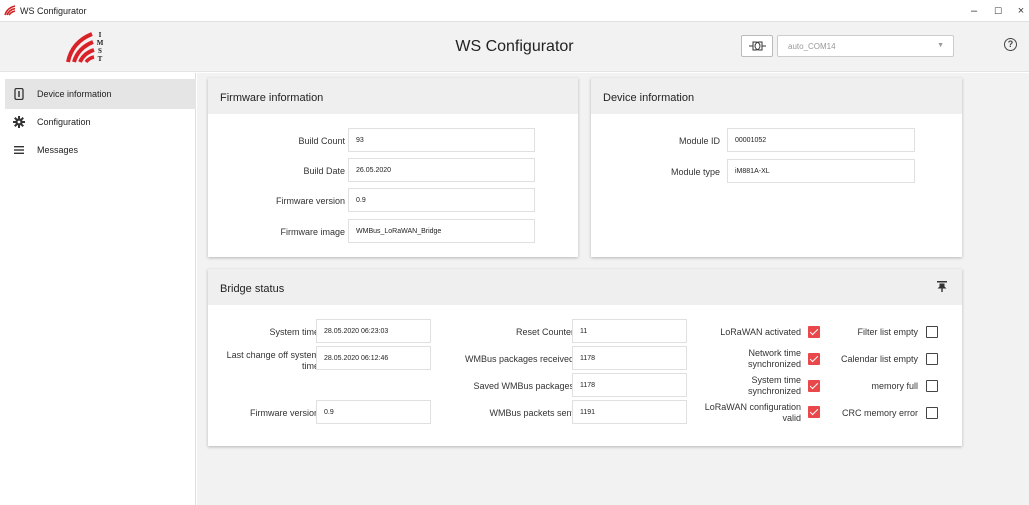 This screenshot has width=1029, height=505. Describe the element at coordinates (531, 413) in the screenshot. I see `wmbus-sent-label: WMBus packets sent` at that location.